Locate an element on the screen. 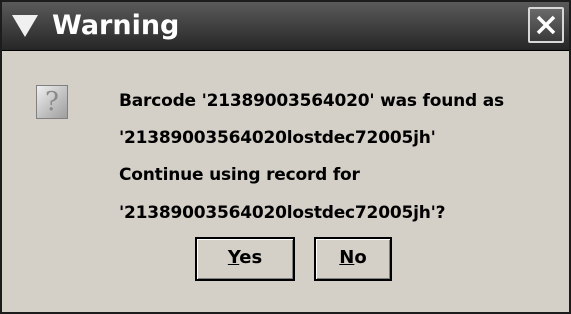 This screenshot has height=314, width=571. no-button: No is located at coordinates (353, 259).